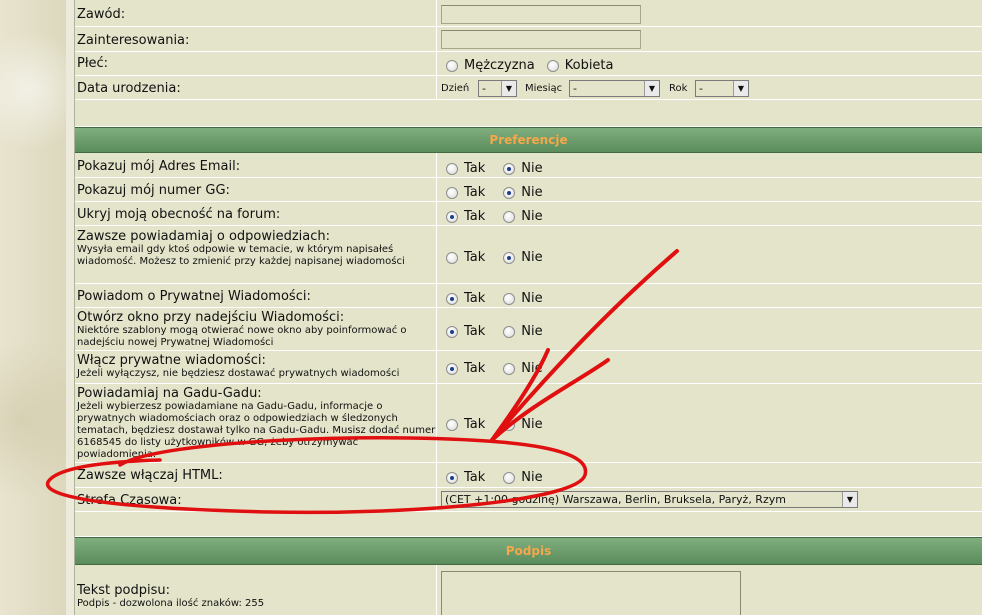 This screenshot has width=982, height=615. What do you see at coordinates (575, 88) in the screenshot?
I see `miesiac-value: -` at bounding box center [575, 88].